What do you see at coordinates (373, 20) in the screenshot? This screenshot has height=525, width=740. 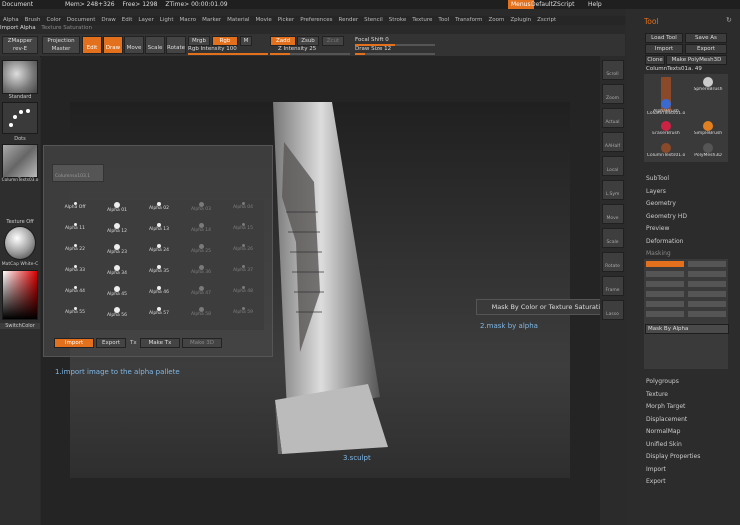 I see `menu-stencil: Stencil` at bounding box center [373, 20].